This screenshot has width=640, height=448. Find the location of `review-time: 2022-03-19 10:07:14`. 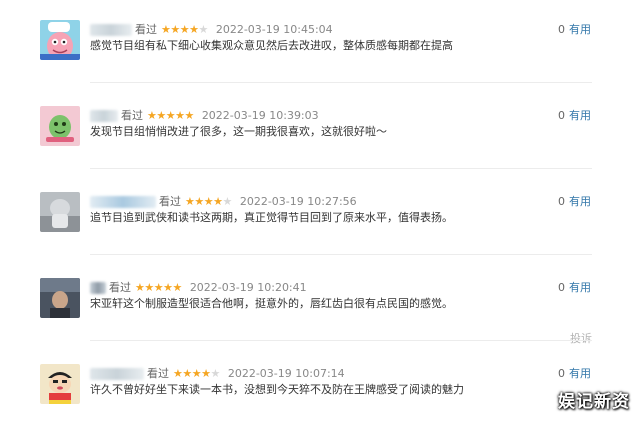

review-time: 2022-03-19 10:07:14 is located at coordinates (286, 373).